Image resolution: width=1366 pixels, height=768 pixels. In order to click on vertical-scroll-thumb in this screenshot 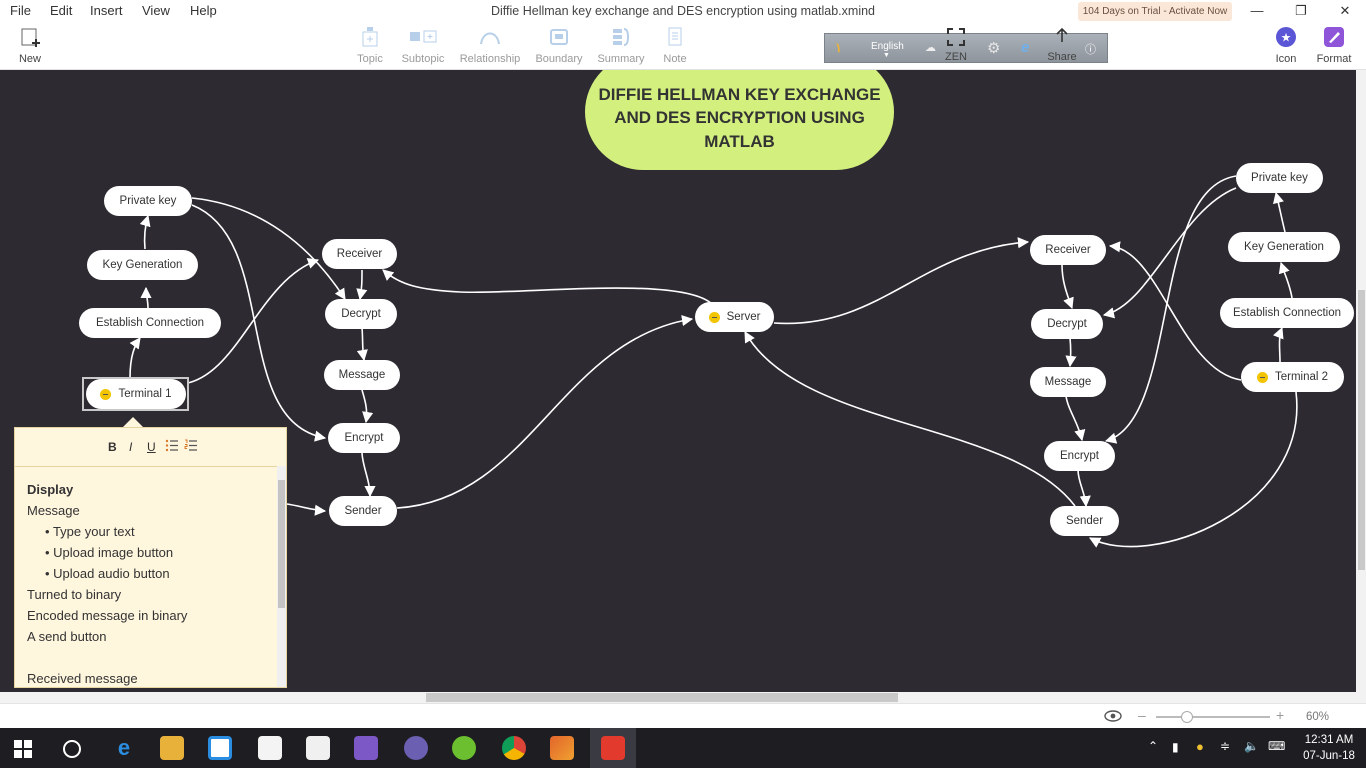, I will do `click(1361, 430)`.